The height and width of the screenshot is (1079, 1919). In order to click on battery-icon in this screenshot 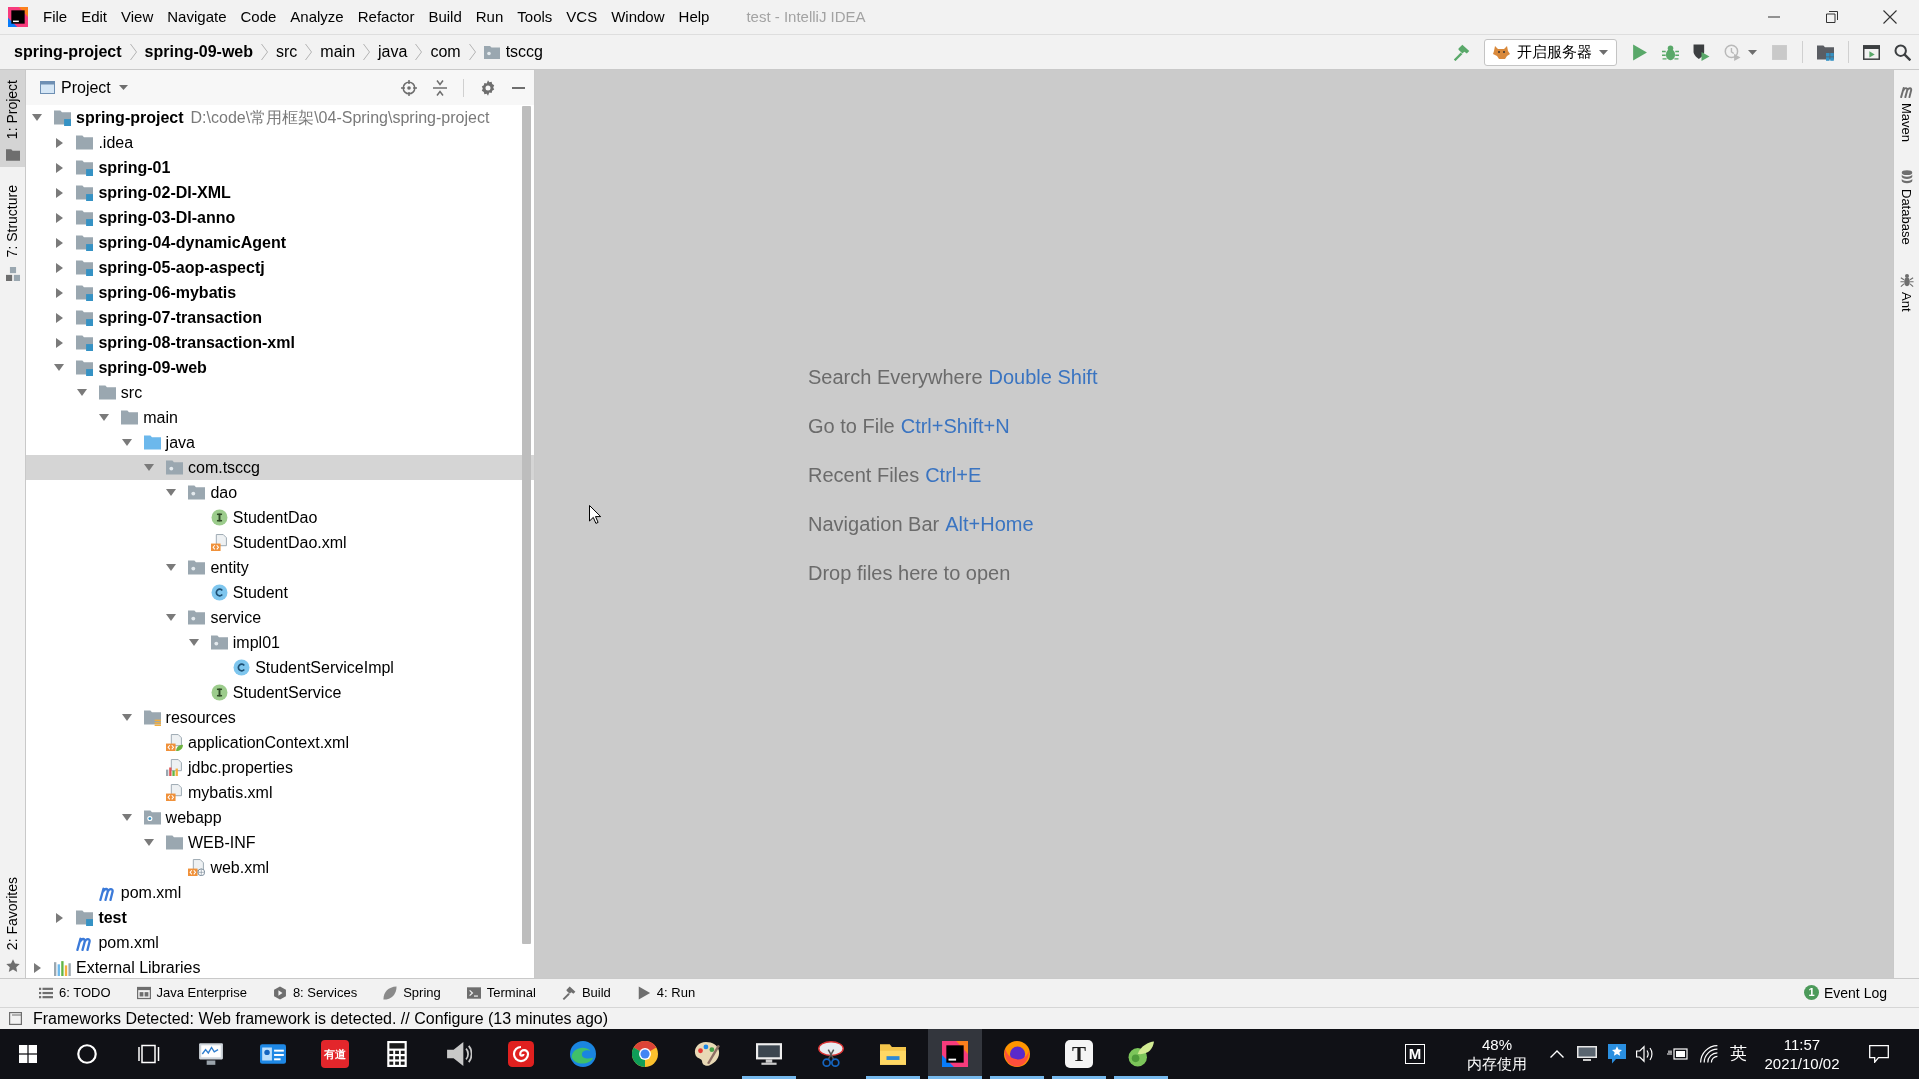, I will do `click(1677, 1054)`.